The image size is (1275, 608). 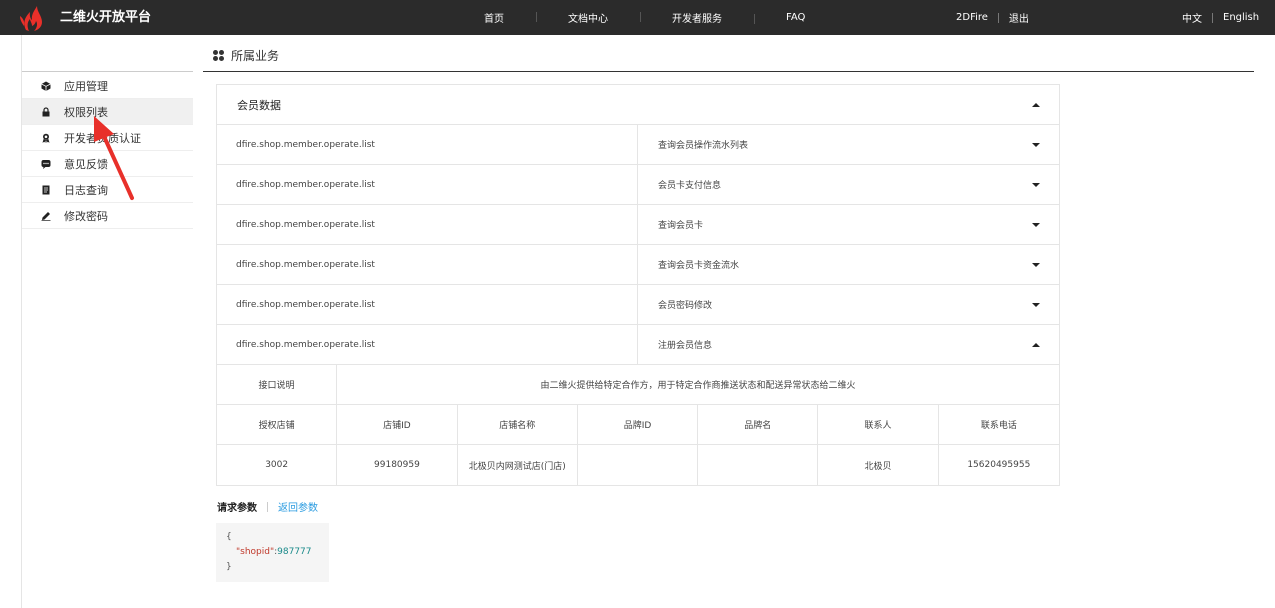 I want to click on table-cell: 99180959, so click(x=397, y=465).